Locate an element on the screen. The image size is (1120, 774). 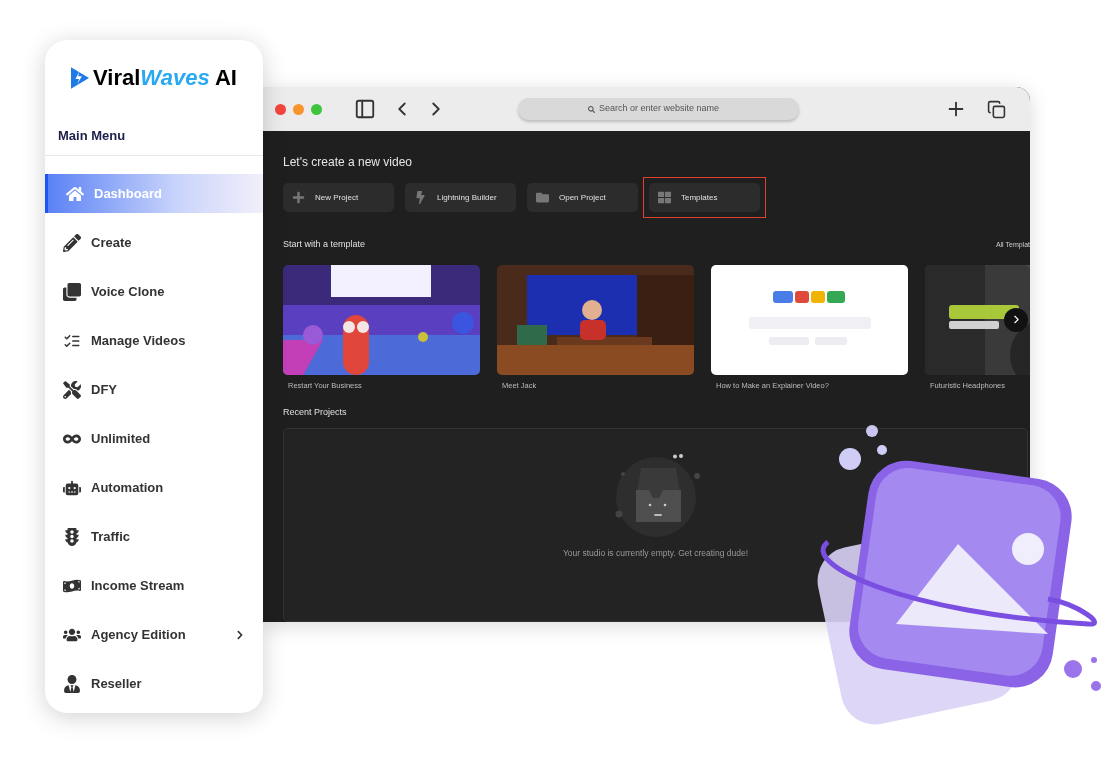
address-input: Search or enter website name is located at coordinates (664, 109).